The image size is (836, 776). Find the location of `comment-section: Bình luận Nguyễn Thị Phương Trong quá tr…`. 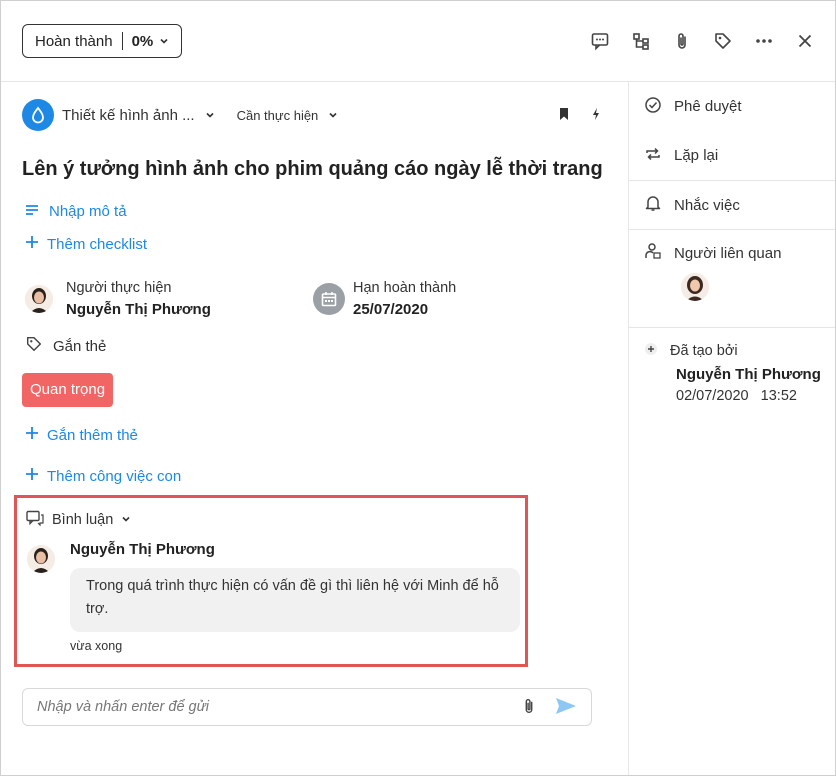

comment-section: Bình luận Nguyễn Thị Phương Trong quá tr… is located at coordinates (271, 581).